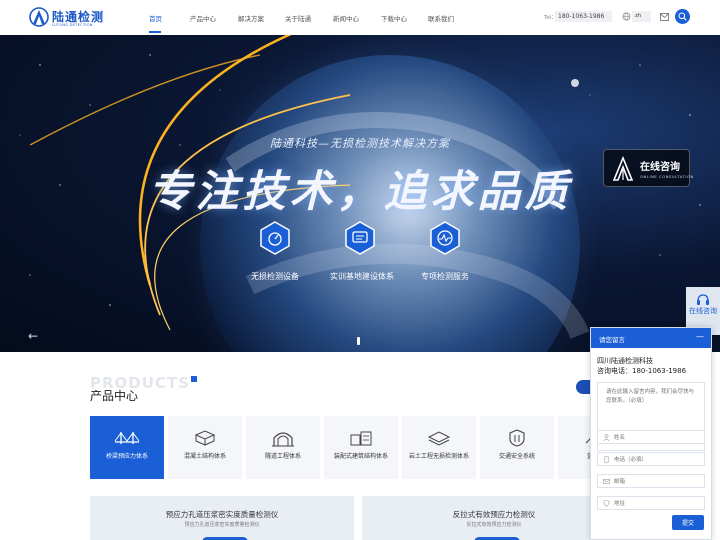 Image resolution: width=720 pixels, height=540 pixels. What do you see at coordinates (346, 18) in the screenshot?
I see `nav-news: 新闻中心` at bounding box center [346, 18].